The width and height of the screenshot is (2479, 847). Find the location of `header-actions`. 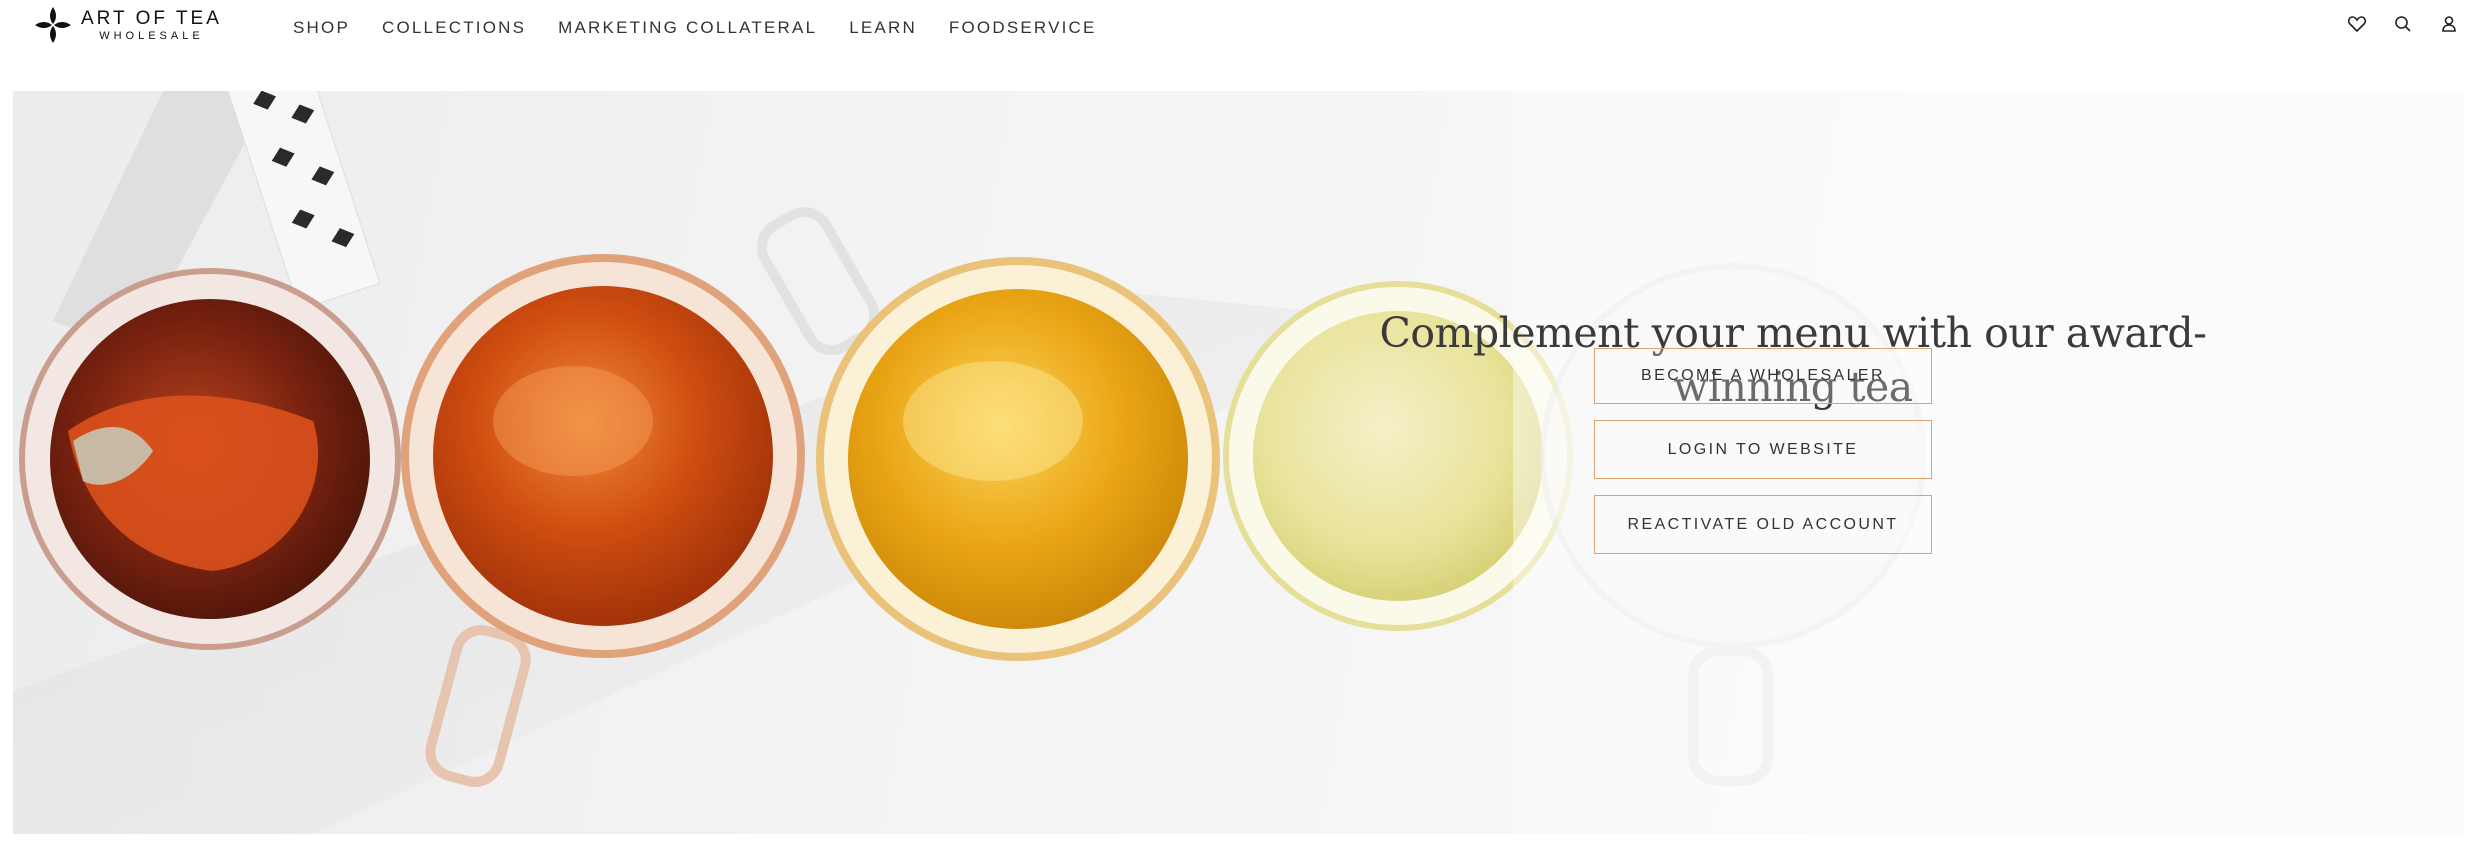

header-actions is located at coordinates (2403, 24).